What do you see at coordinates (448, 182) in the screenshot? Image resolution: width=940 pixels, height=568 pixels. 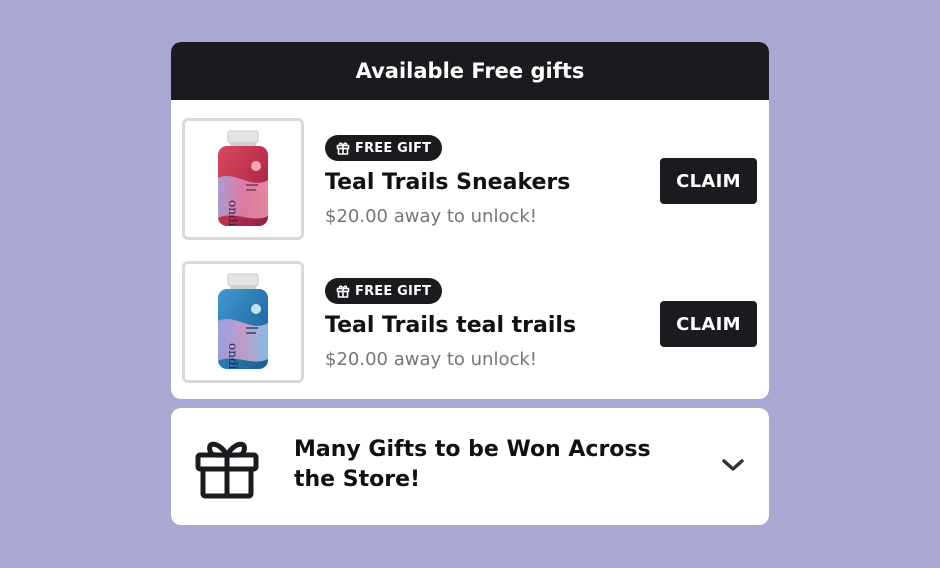 I see `gift-name: Teal Trails Sneakers` at bounding box center [448, 182].